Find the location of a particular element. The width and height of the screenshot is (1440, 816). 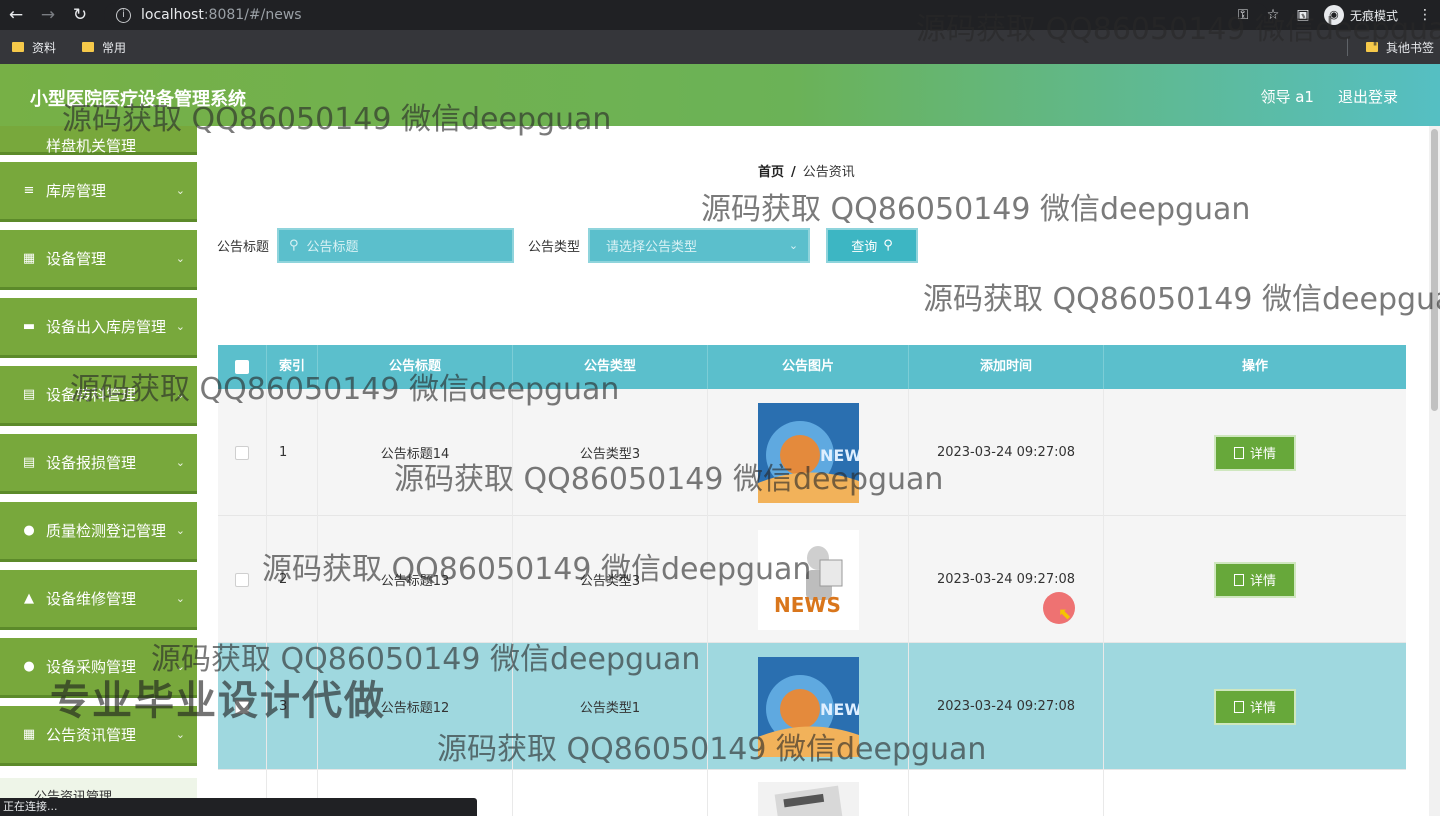

scrollbar-thumb is located at coordinates (1434, 270).